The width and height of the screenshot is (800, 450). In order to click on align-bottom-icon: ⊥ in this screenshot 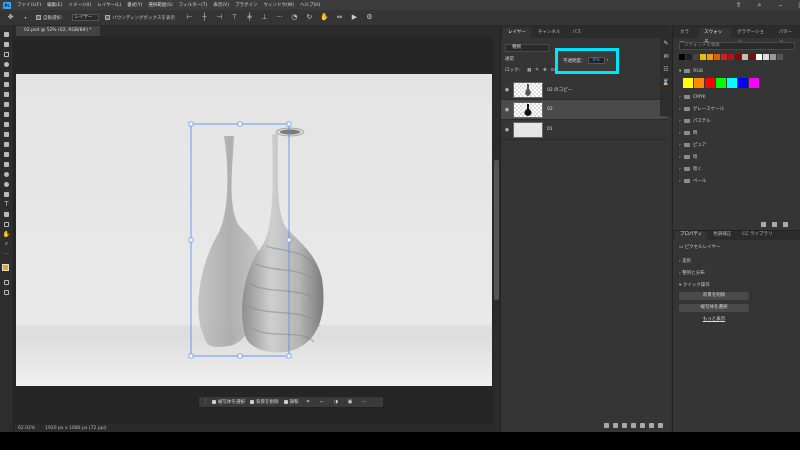, I will do `click(264, 17)`.